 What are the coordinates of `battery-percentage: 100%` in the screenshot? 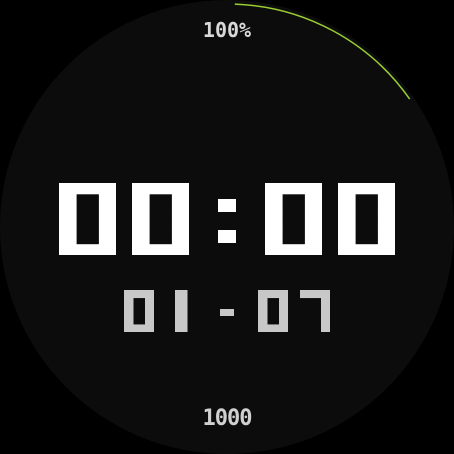 It's located at (227, 30).